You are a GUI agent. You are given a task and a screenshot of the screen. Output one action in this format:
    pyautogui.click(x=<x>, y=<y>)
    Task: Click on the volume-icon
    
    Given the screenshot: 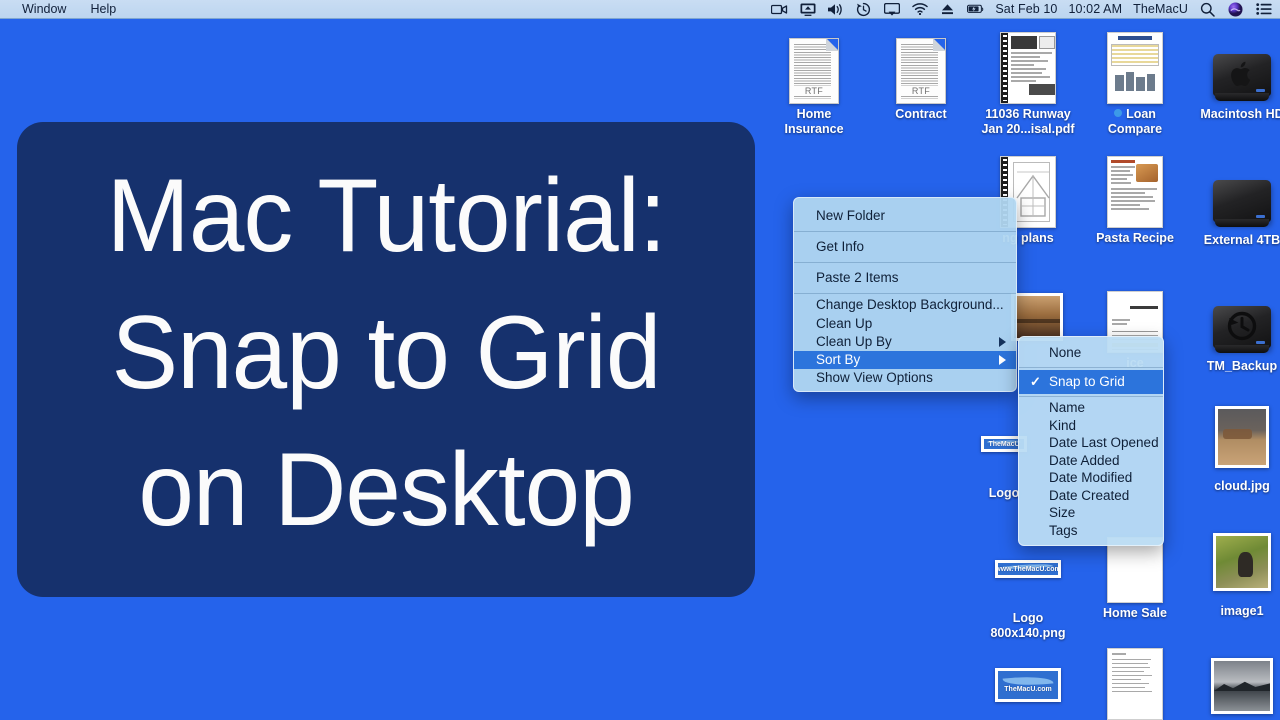 What is the action you would take?
    pyautogui.click(x=835, y=9)
    